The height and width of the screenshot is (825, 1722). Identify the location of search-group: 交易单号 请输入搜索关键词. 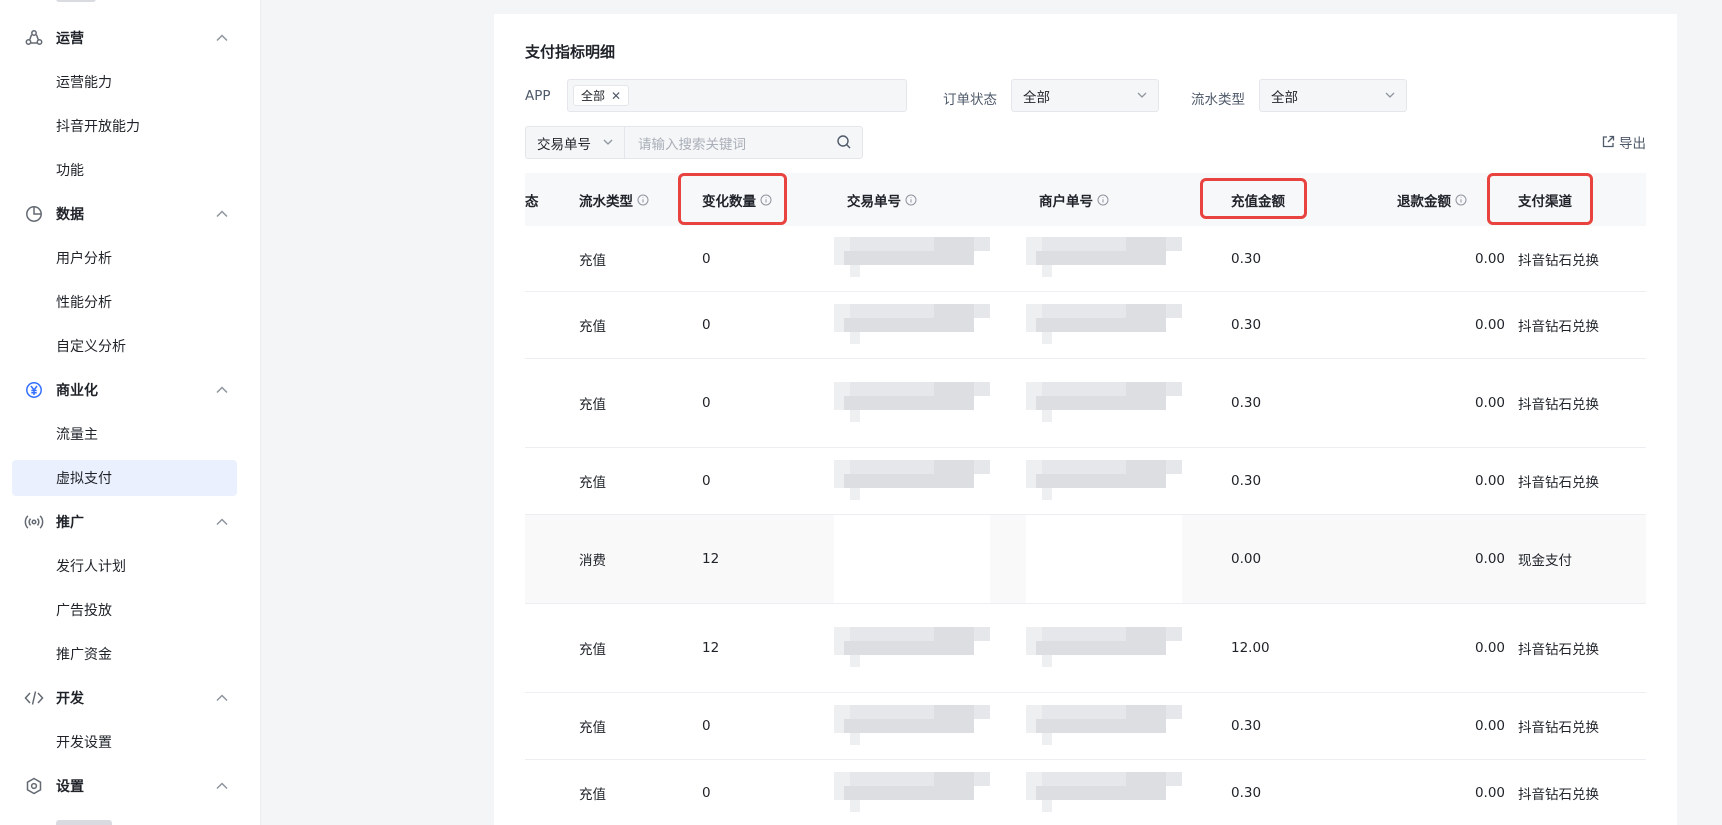
(694, 142).